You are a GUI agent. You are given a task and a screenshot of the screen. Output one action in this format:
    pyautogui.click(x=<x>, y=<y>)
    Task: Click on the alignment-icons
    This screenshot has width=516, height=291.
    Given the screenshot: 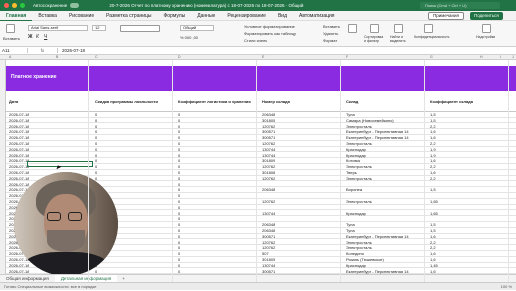 What is the action you would take?
    pyautogui.click(x=140, y=28)
    